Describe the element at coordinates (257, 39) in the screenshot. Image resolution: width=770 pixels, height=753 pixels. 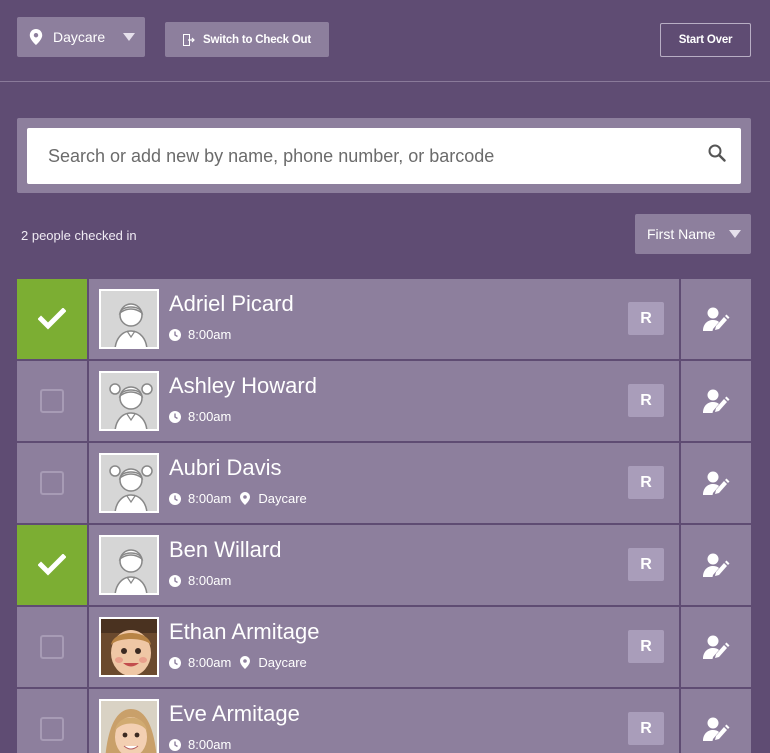
I see `switch-label: Switch to Check Out` at that location.